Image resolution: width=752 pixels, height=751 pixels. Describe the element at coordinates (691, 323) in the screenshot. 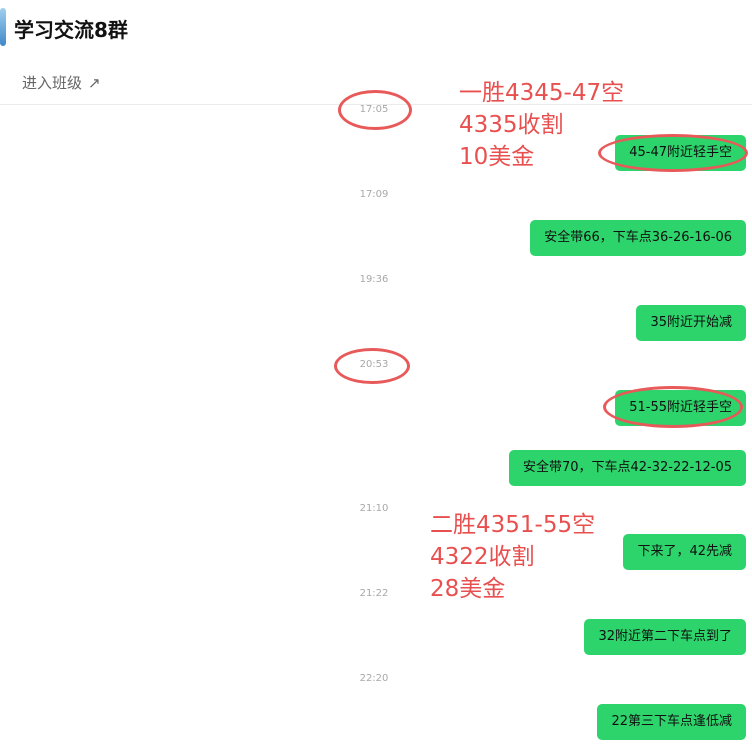

I see `message-bubble: 35附近开始减` at that location.